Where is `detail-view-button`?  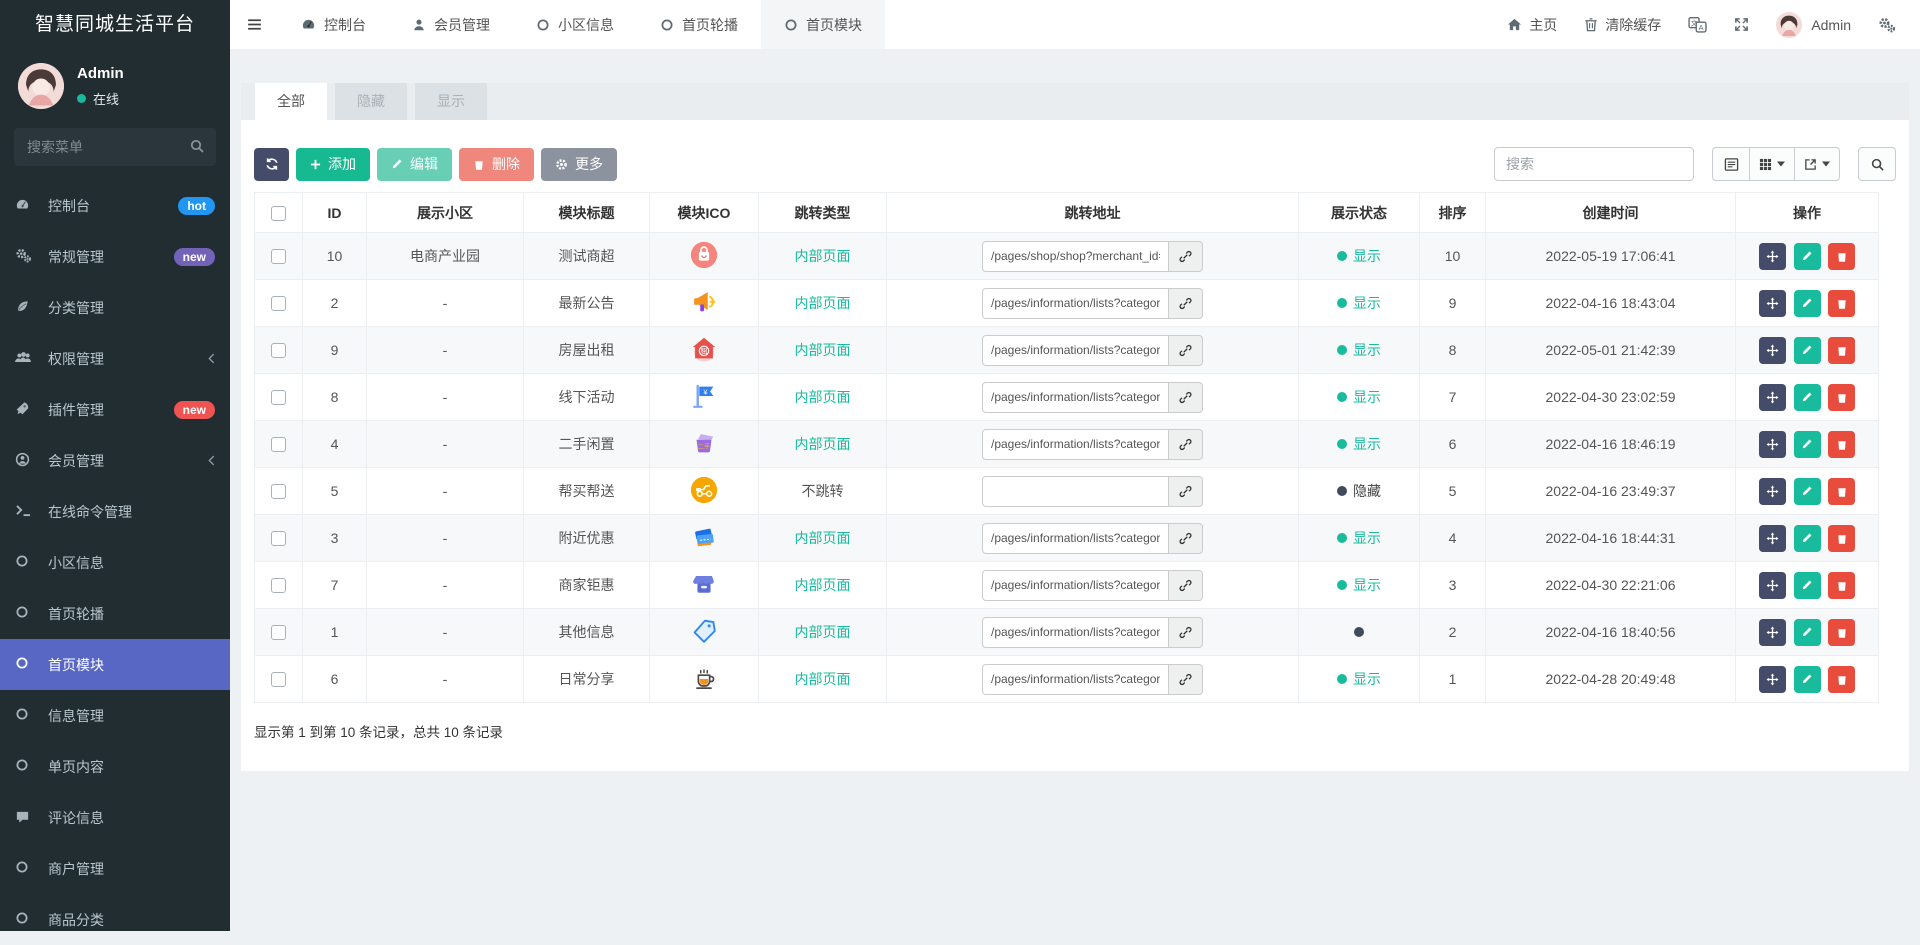
detail-view-button is located at coordinates (1731, 164).